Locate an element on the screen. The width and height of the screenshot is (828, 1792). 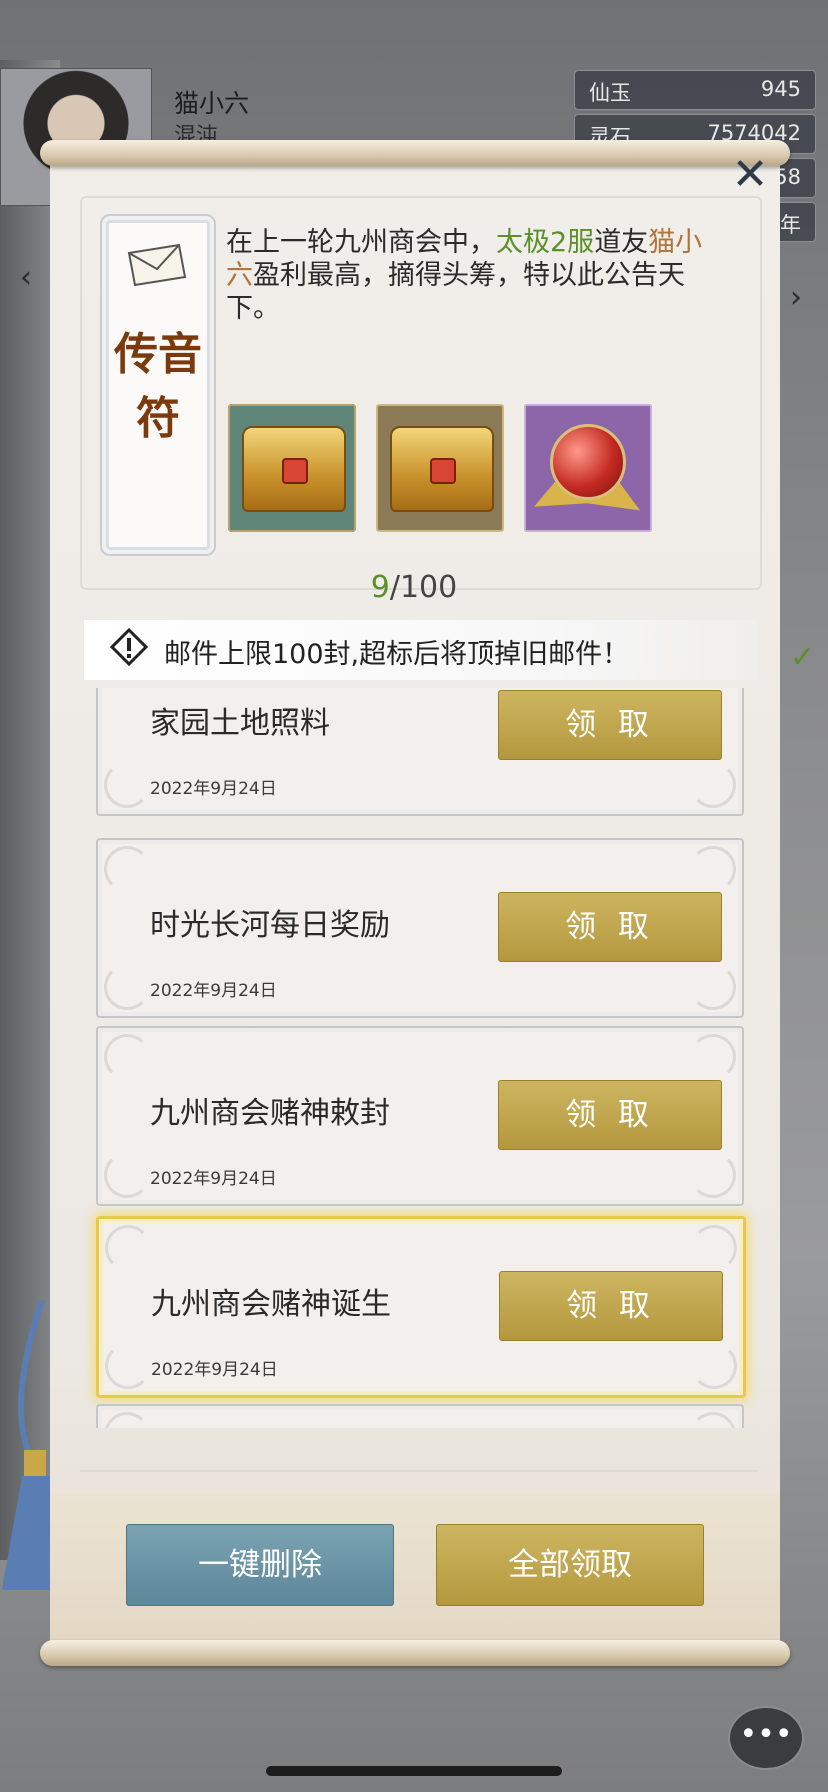
reward-golden-card-chest is located at coordinates (440, 468).